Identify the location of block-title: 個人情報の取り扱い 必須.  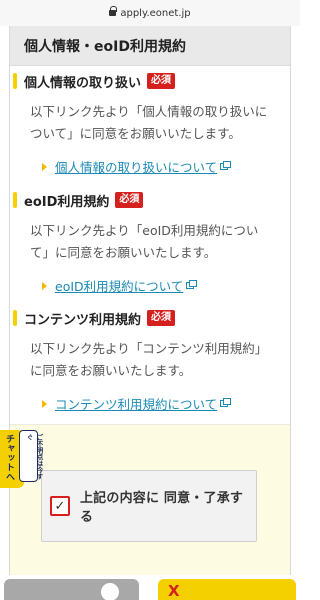
(144, 81).